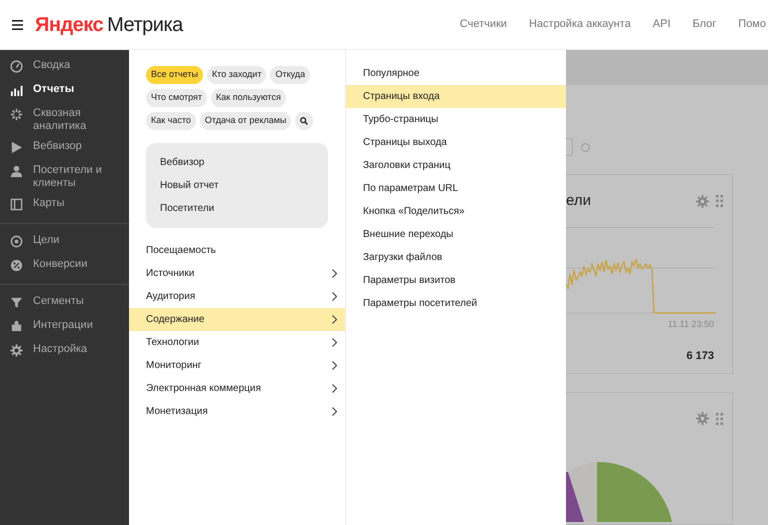 The height and width of the screenshot is (525, 768). What do you see at coordinates (483, 24) in the screenshot?
I see `nav-link: Счетчики` at bounding box center [483, 24].